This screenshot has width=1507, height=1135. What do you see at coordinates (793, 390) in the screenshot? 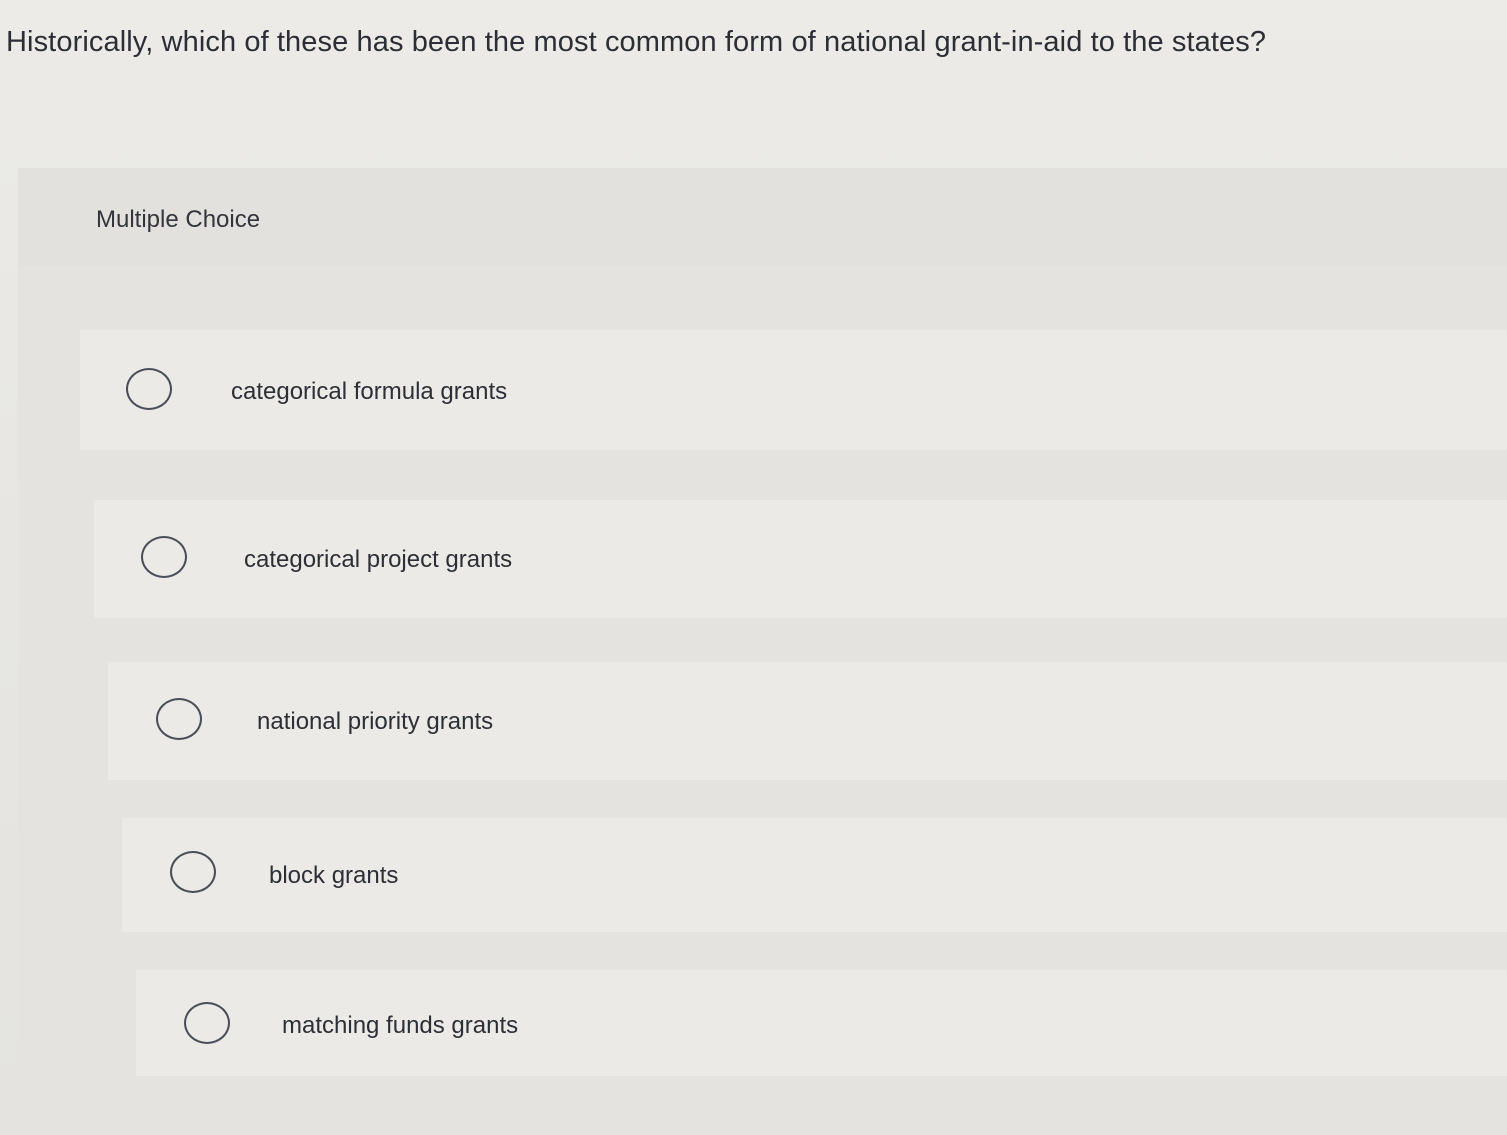
I see `answer-option: categorical formula grants` at bounding box center [793, 390].